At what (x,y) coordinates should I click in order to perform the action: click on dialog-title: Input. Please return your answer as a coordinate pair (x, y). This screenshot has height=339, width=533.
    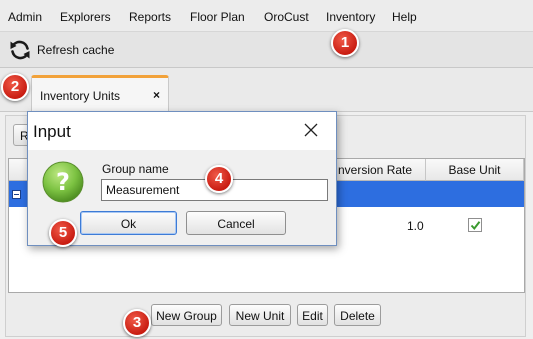
    Looking at the image, I should click on (52, 131).